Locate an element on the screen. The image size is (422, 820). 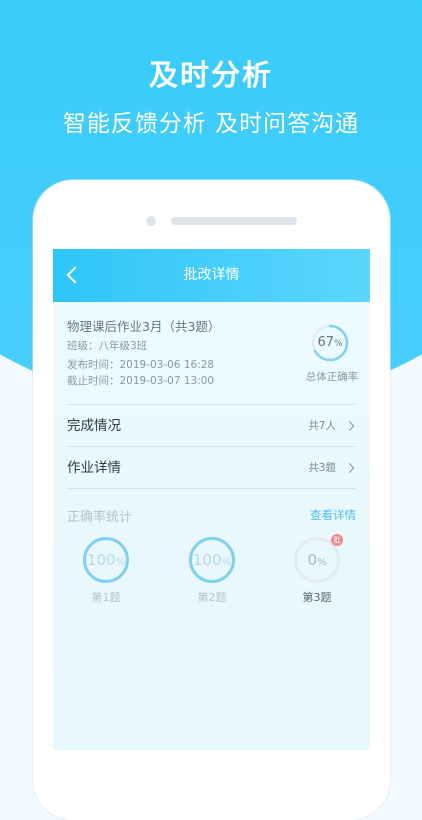
row-homework-detail-label: 作业详情 is located at coordinates (94, 468).